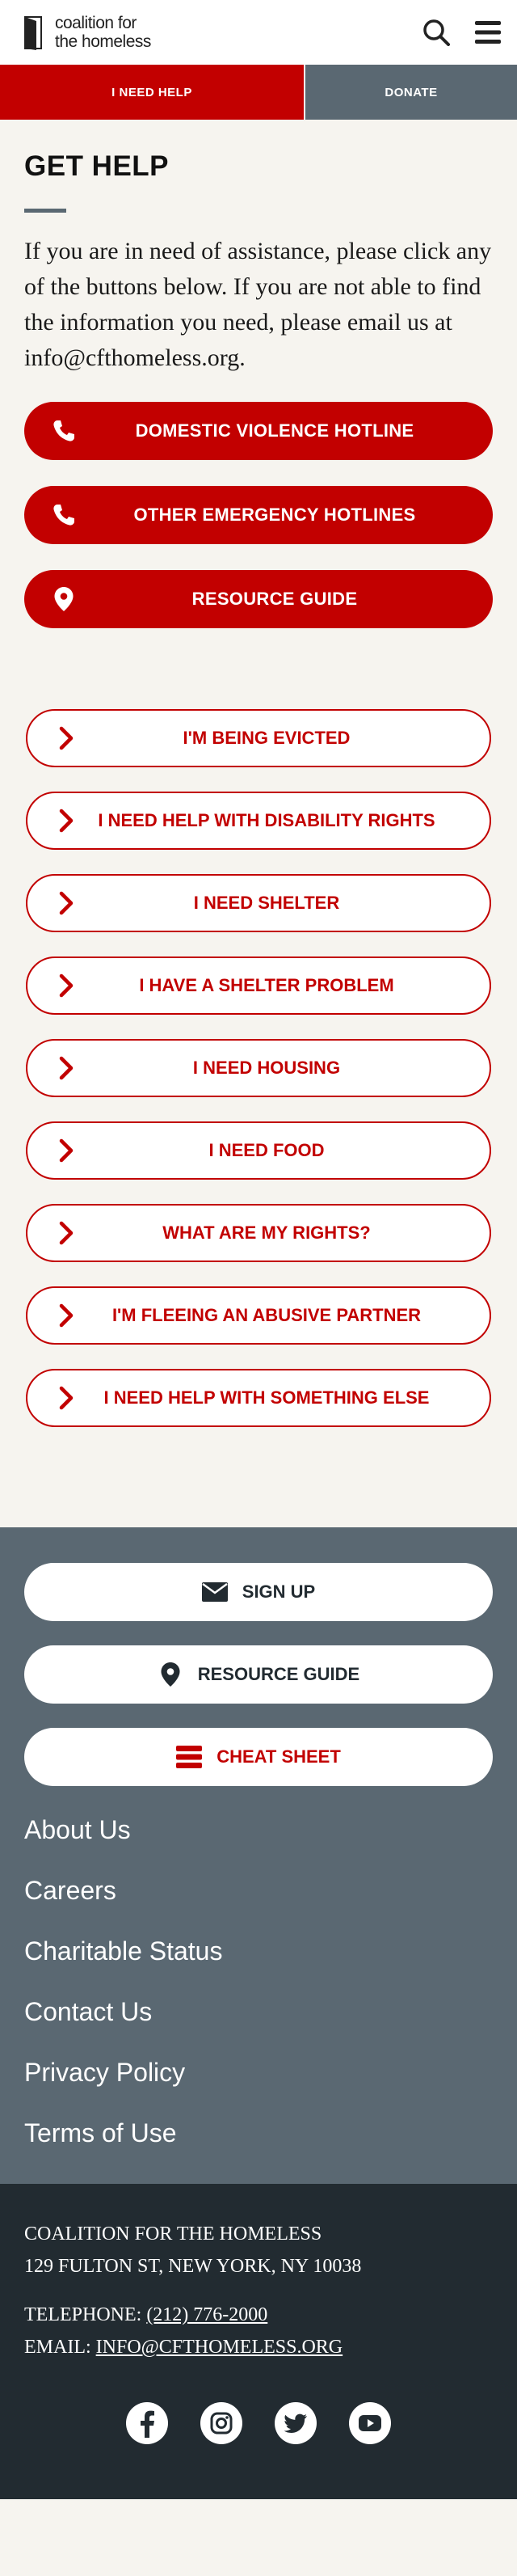 Image resolution: width=517 pixels, height=2576 pixels. What do you see at coordinates (267, 1315) in the screenshot?
I see `help-topic-label: I'M FLEEING AN ABUSIVE PARTNER` at bounding box center [267, 1315].